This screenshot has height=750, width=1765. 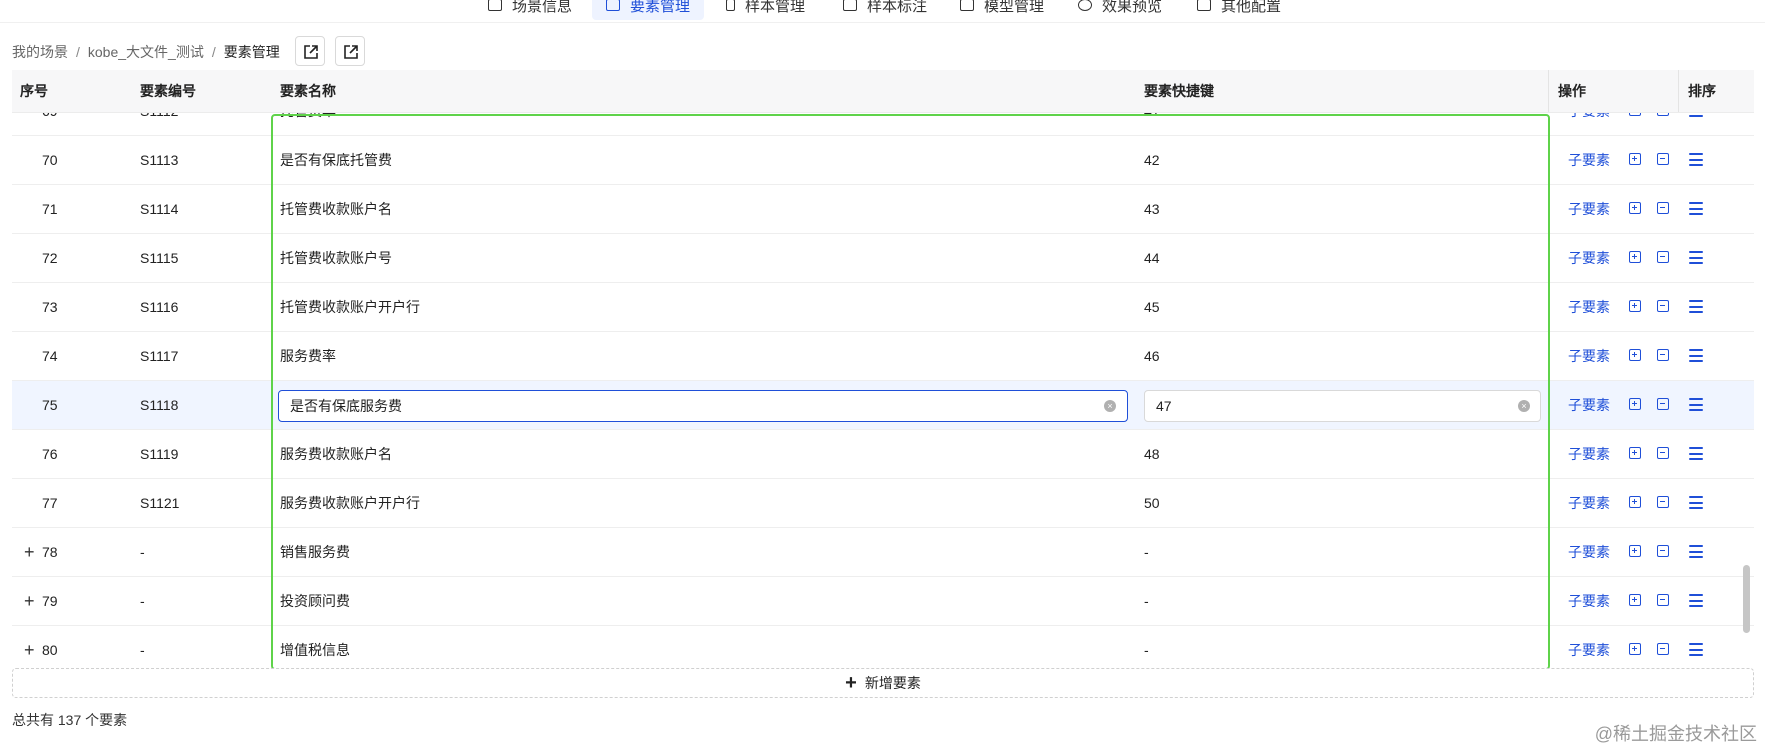 What do you see at coordinates (883, 645) in the screenshot?
I see `table-row: +80 - 增值税信息 - 子要素` at bounding box center [883, 645].